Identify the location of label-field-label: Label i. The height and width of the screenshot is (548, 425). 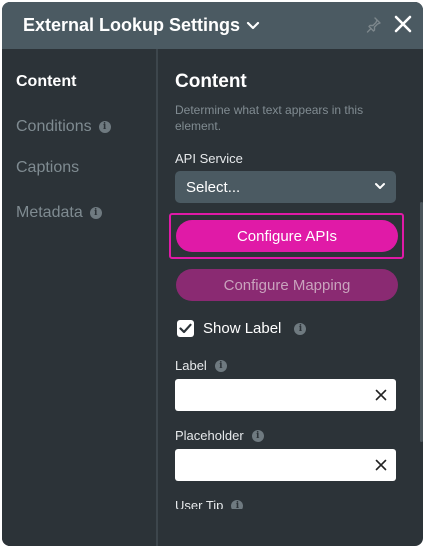
(201, 365).